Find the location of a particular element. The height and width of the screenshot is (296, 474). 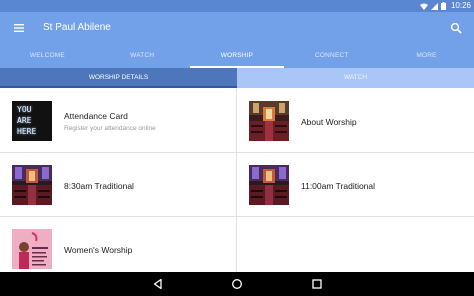

thumb-line-2: ARE is located at coordinates (24, 120).